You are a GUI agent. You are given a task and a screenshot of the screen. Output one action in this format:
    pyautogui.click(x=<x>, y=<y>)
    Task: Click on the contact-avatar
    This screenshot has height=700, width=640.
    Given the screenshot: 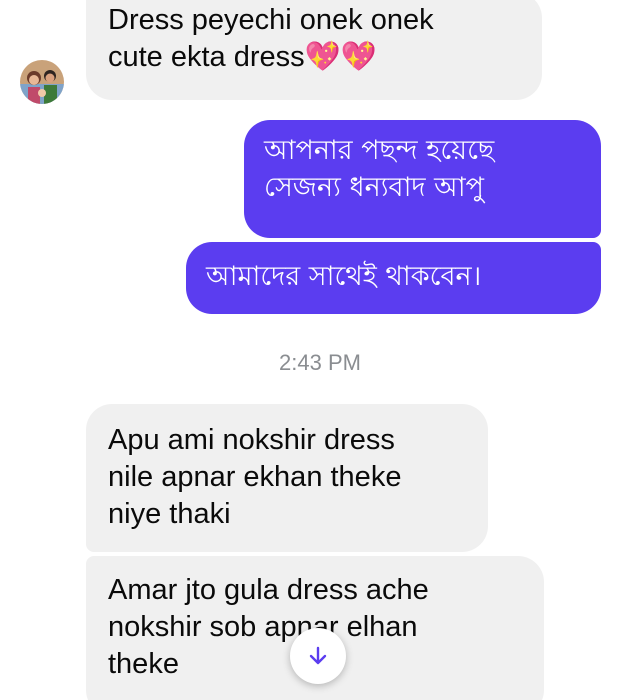 What is the action you would take?
    pyautogui.click(x=42, y=82)
    